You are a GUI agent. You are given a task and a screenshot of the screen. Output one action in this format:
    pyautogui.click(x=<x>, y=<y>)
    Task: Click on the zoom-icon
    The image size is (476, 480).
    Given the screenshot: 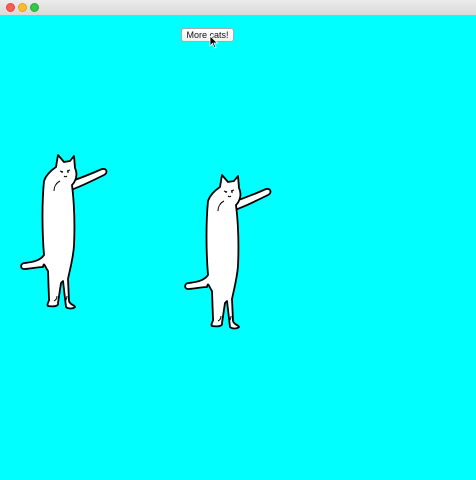 What is the action you would take?
    pyautogui.click(x=34, y=7)
    